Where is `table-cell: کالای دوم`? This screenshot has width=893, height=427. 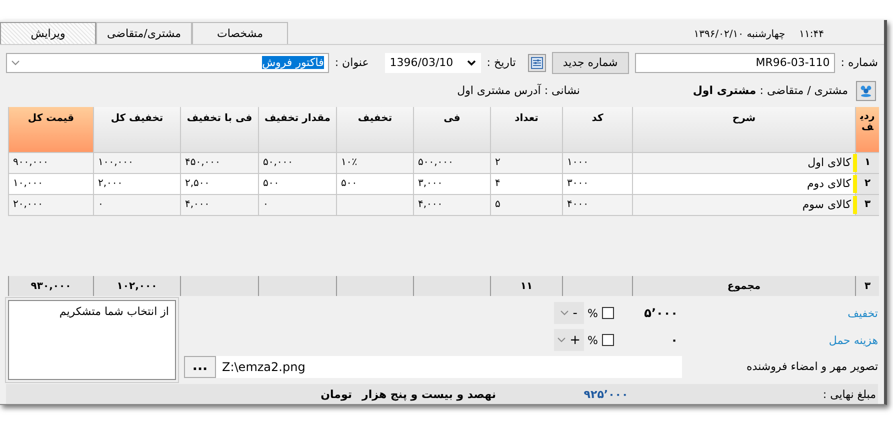 table-cell: کالای دوم is located at coordinates (743, 184).